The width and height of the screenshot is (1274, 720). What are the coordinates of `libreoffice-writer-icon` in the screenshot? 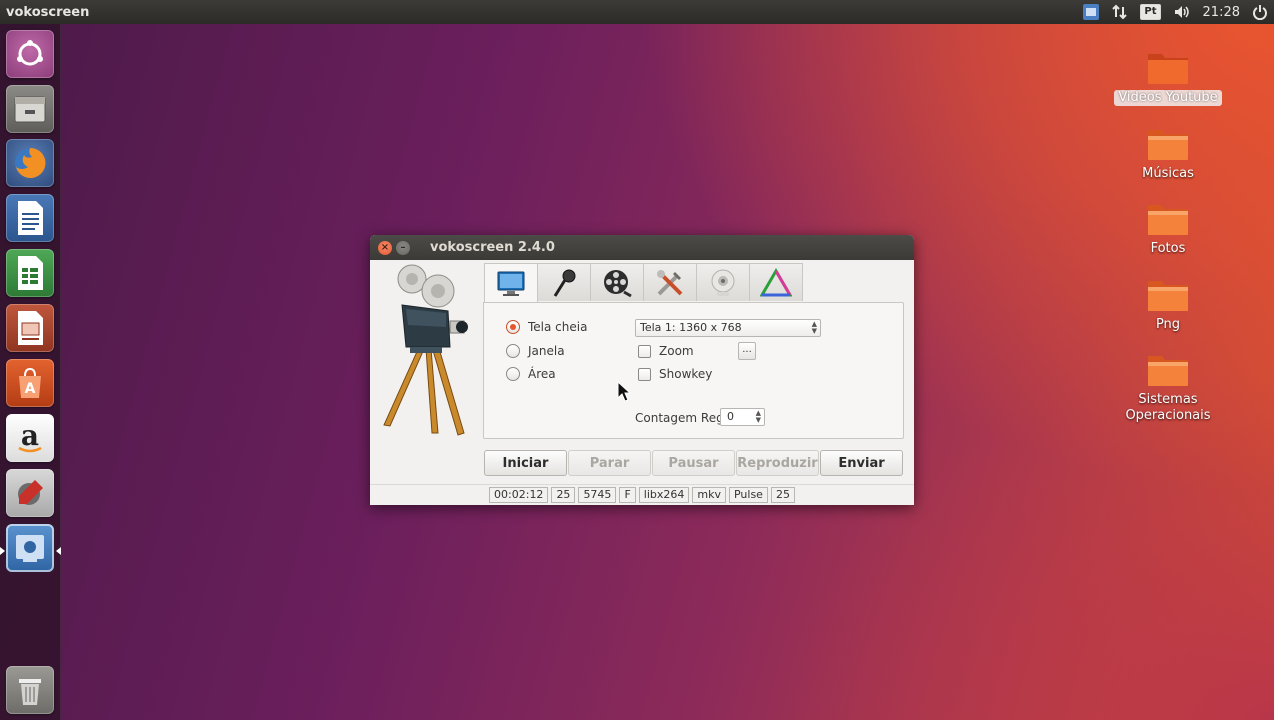 It's located at (30, 218).